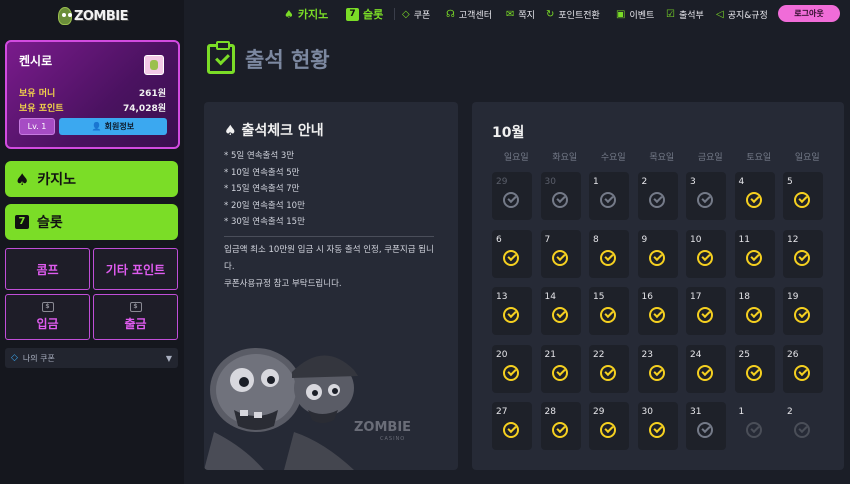 The height and width of the screenshot is (484, 850). Describe the element at coordinates (91, 179) in the screenshot. I see `casino-button: ♠ 카지노` at that location.